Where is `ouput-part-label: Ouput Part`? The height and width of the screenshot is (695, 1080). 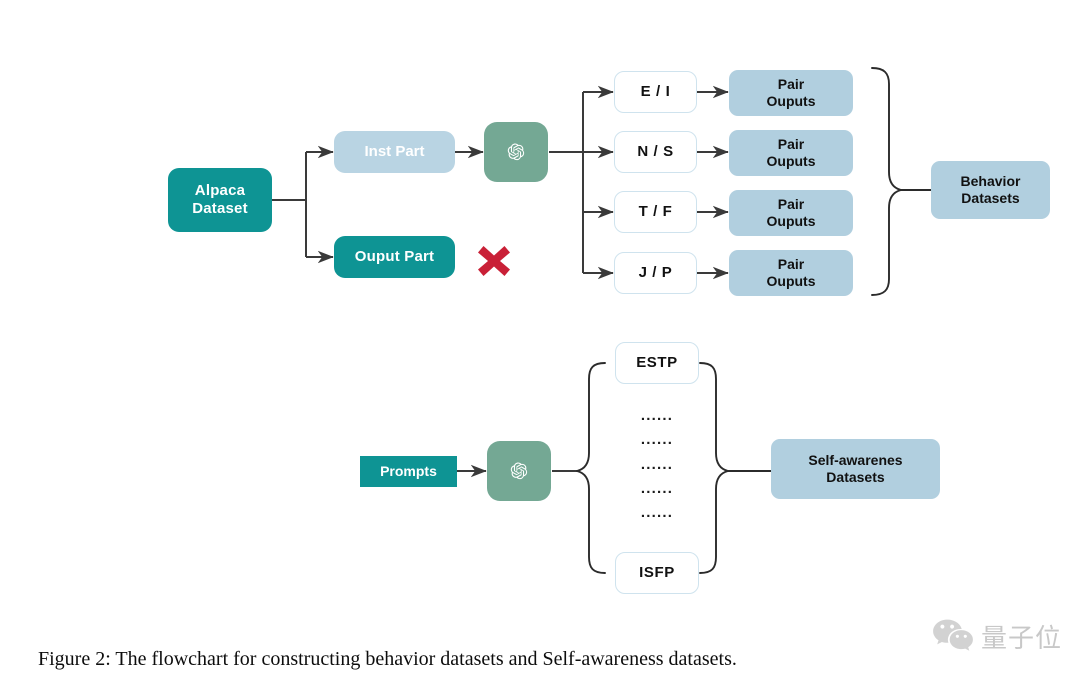 ouput-part-label: Ouput Part is located at coordinates (394, 257).